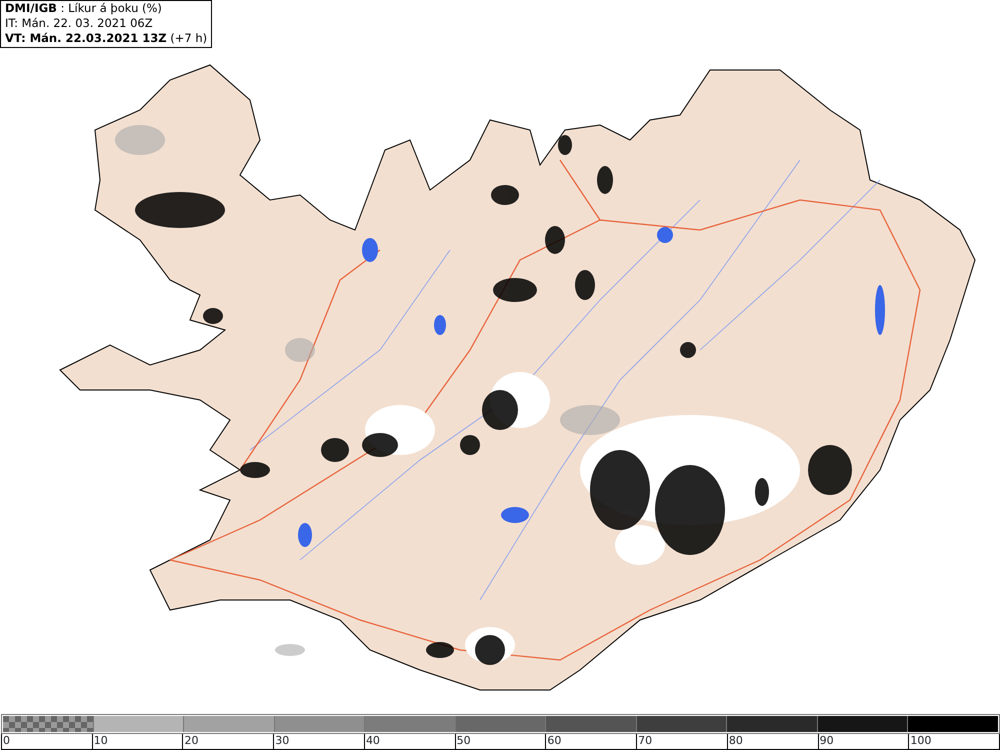 This screenshot has height=750, width=1000. Describe the element at coordinates (645, 741) in the screenshot. I see `legend-label: 70` at that location.